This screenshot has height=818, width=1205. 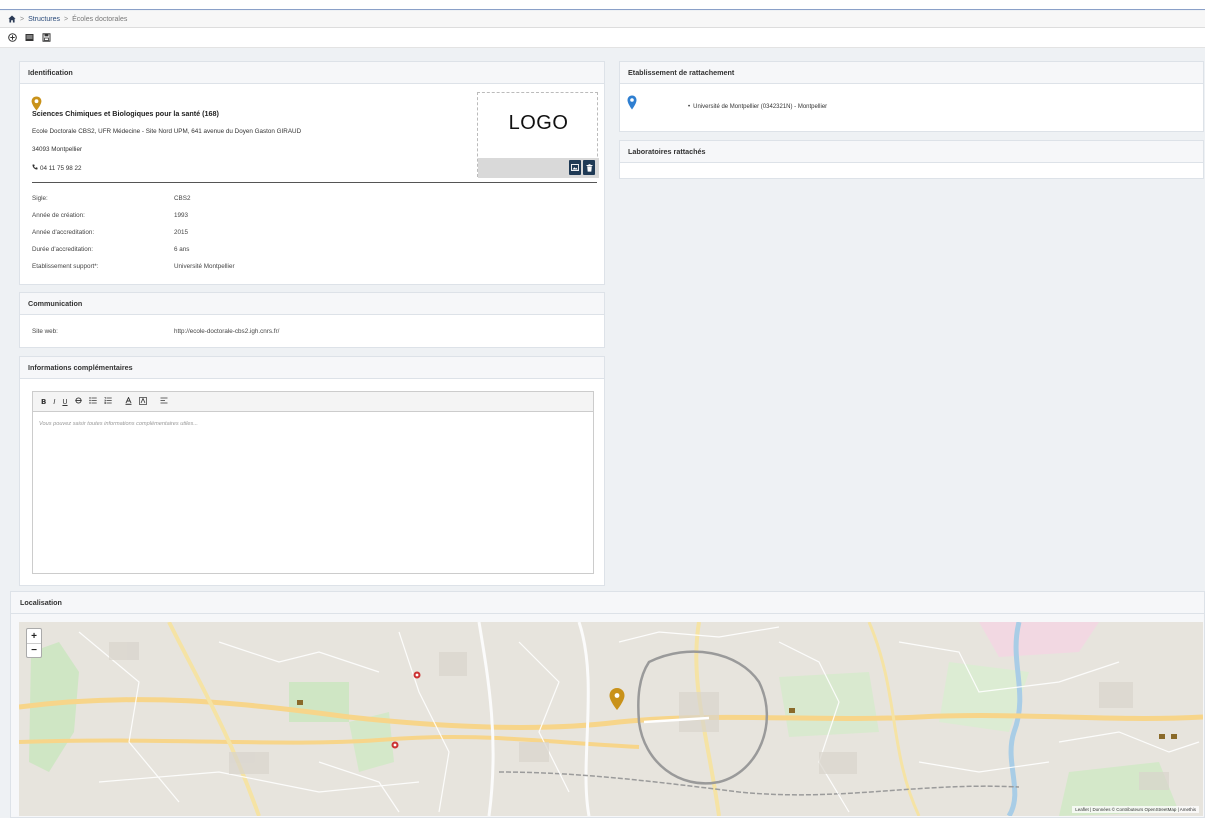 What do you see at coordinates (538, 168) in the screenshot?
I see `logo-actions` at bounding box center [538, 168].